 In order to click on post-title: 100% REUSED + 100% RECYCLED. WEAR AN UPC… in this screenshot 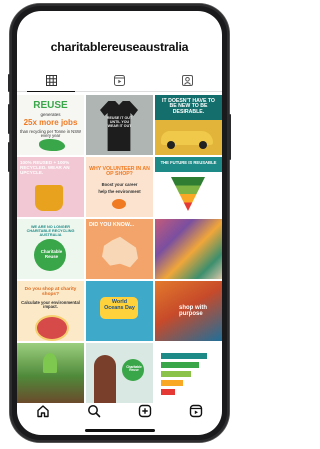, I will do `click(45, 167)`.